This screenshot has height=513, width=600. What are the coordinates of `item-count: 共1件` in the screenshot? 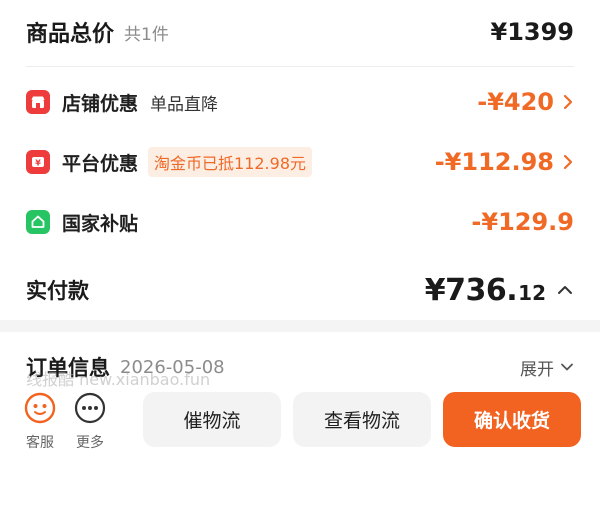 It's located at (146, 34).